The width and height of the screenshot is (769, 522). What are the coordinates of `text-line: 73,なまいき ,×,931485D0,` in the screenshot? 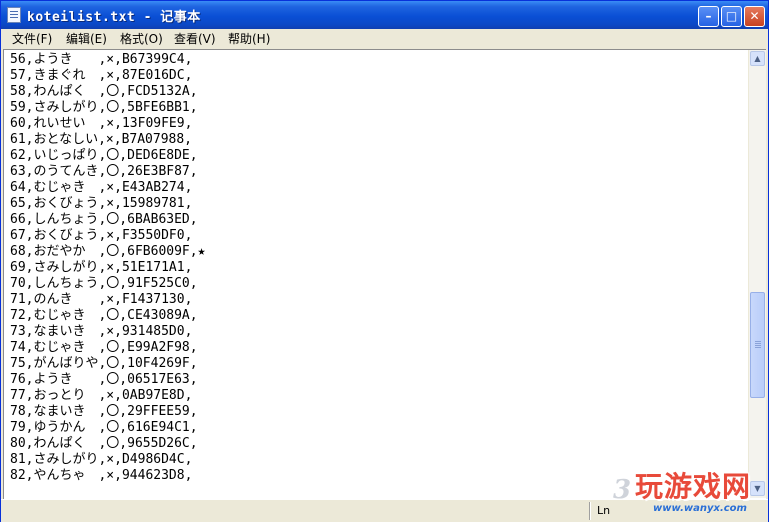 It's located at (101, 331).